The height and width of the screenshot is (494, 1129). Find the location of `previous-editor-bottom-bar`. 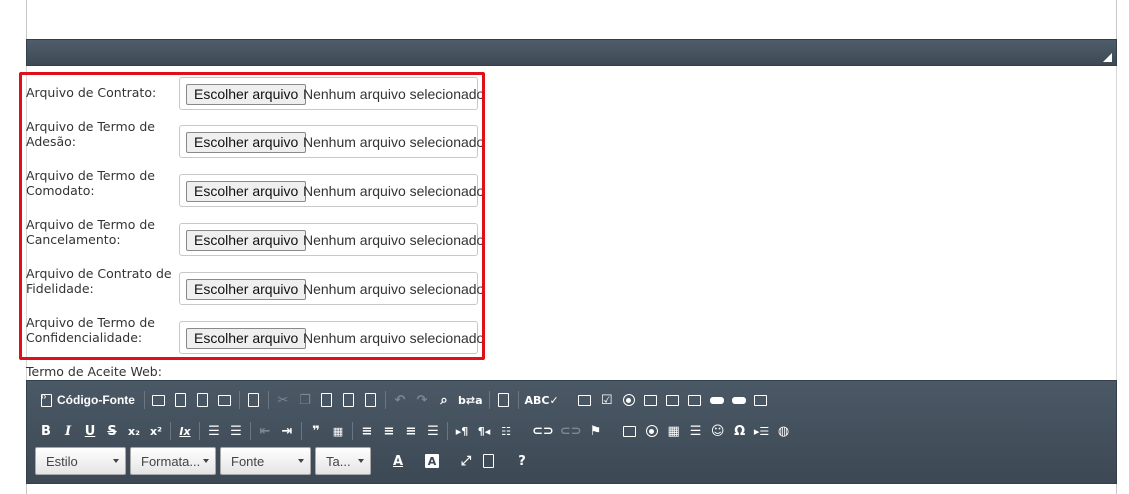

previous-editor-bottom-bar is located at coordinates (571, 52).